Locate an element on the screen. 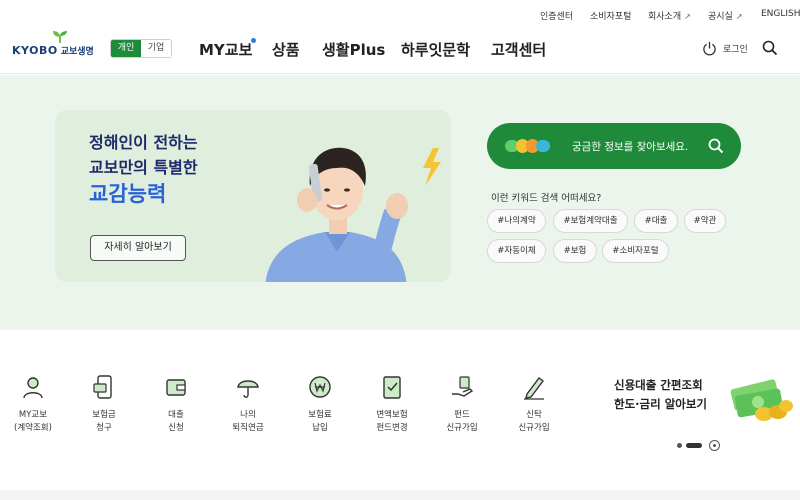  model-photo is located at coordinates (353, 214).